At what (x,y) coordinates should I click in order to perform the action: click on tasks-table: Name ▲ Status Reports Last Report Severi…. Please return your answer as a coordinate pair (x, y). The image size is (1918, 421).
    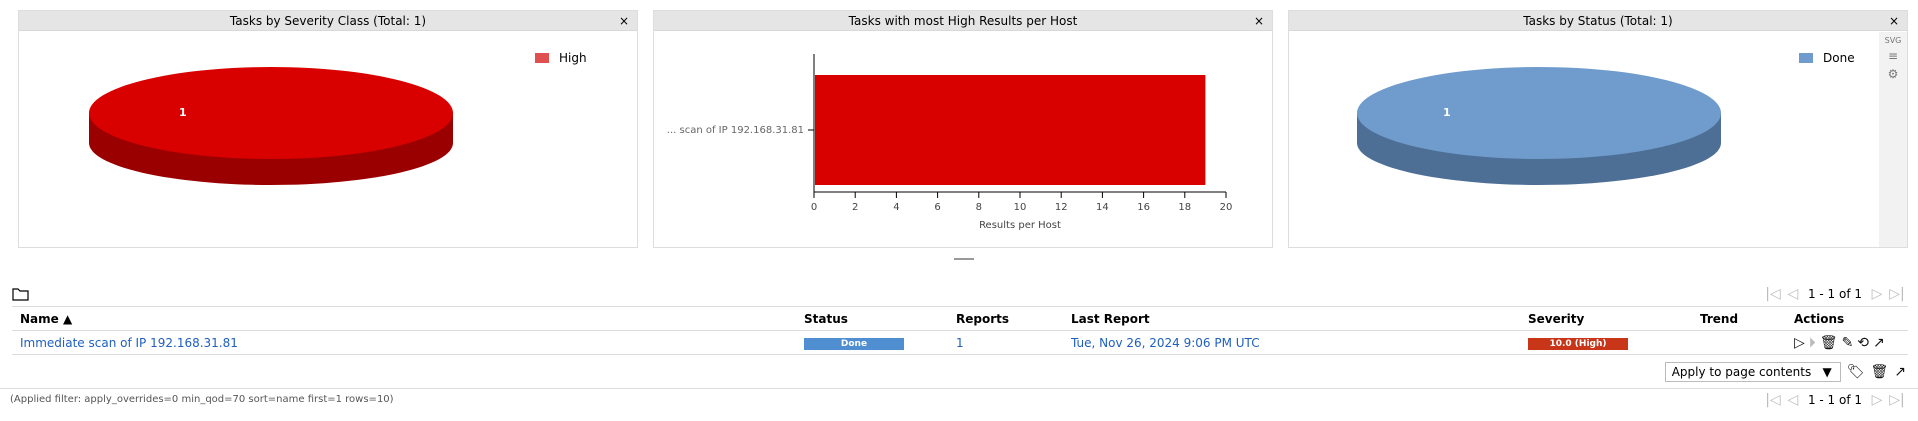
    Looking at the image, I should click on (960, 330).